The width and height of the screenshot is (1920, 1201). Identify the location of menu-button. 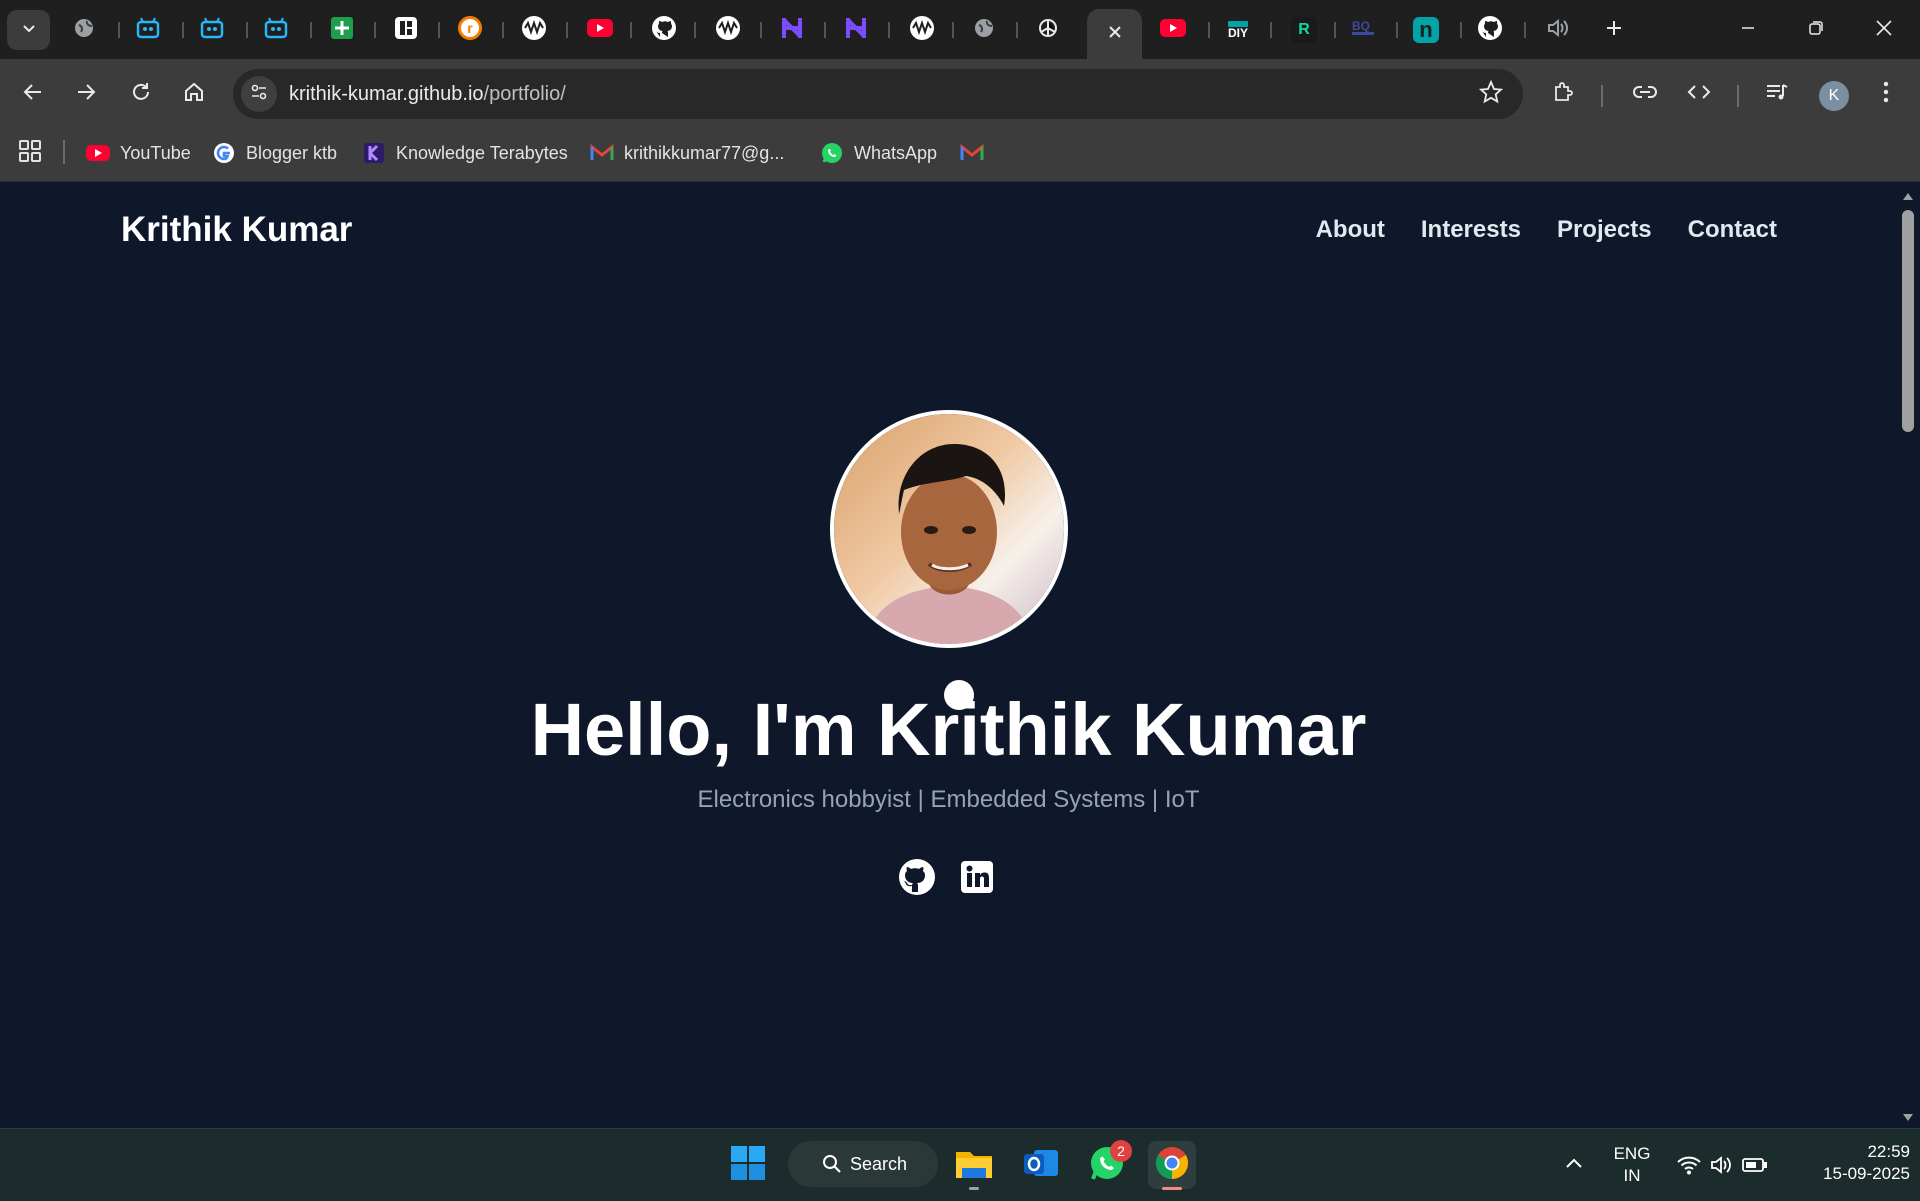
(1886, 94).